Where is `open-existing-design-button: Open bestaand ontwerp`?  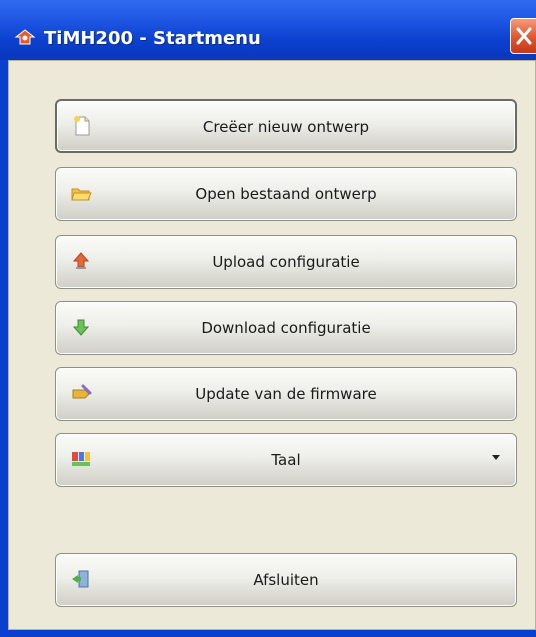
open-existing-design-button: Open bestaand ontwerp is located at coordinates (286, 194).